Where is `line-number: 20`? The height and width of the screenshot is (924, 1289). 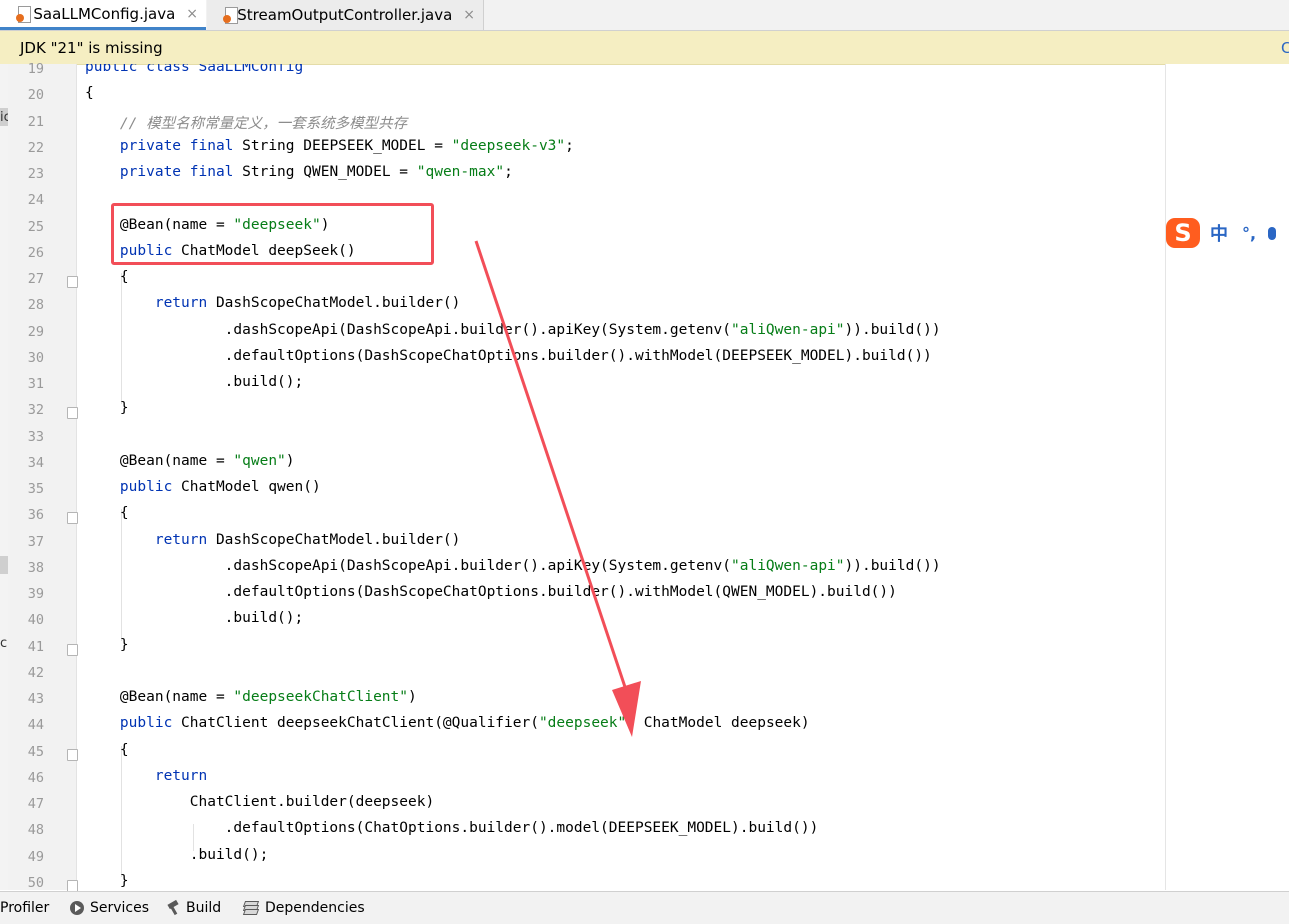 line-number: 20 is located at coordinates (32, 95).